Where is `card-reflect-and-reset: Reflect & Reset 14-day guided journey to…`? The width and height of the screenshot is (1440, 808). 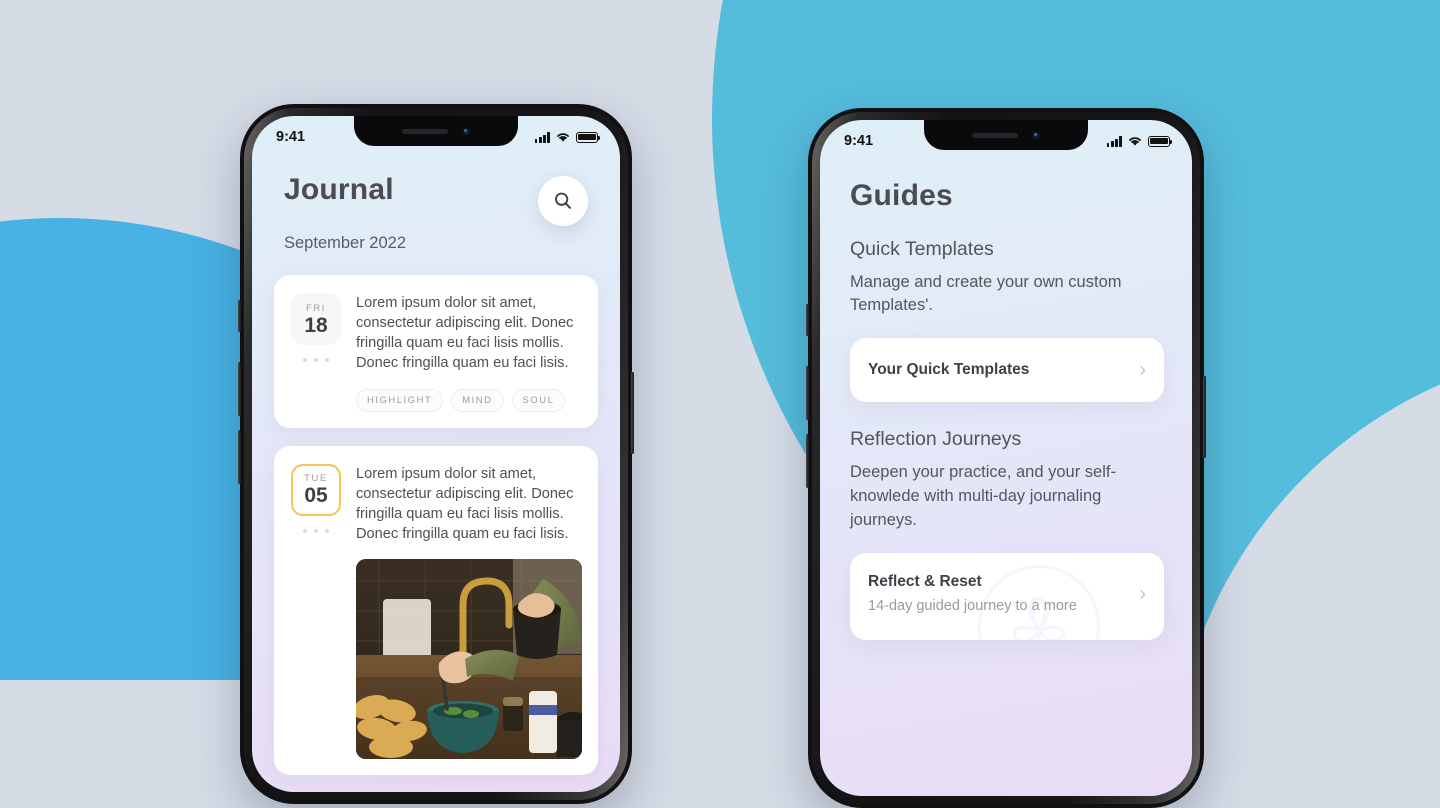 card-reflect-and-reset: Reflect & Reset 14-day guided journey to… is located at coordinates (1007, 597).